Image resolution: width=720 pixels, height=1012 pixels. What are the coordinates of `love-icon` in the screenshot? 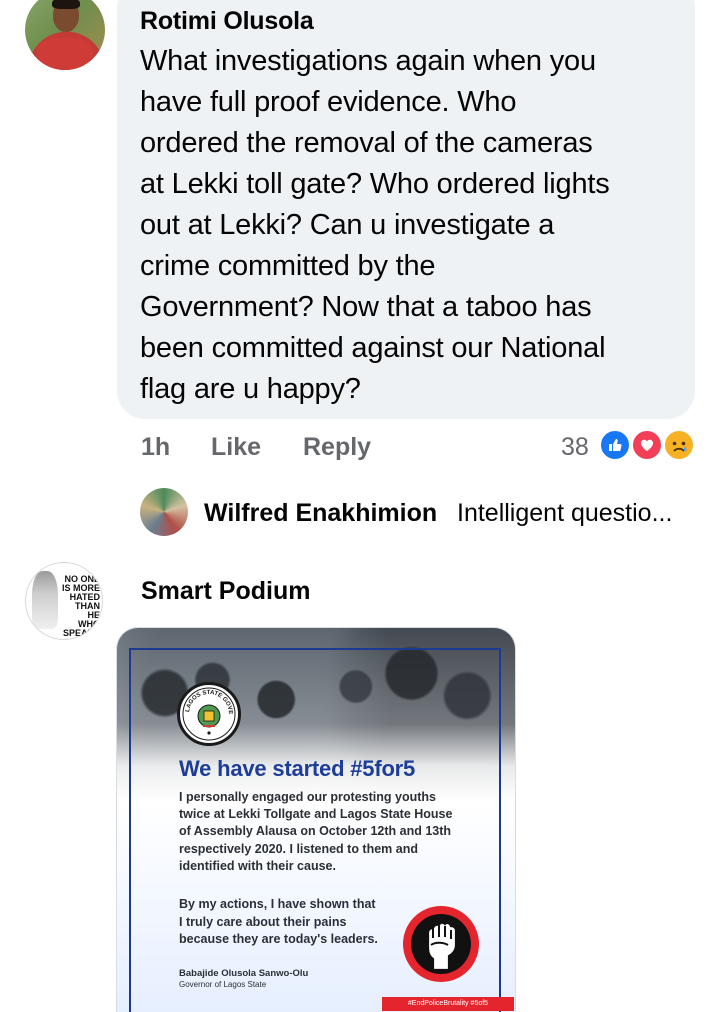 It's located at (647, 445).